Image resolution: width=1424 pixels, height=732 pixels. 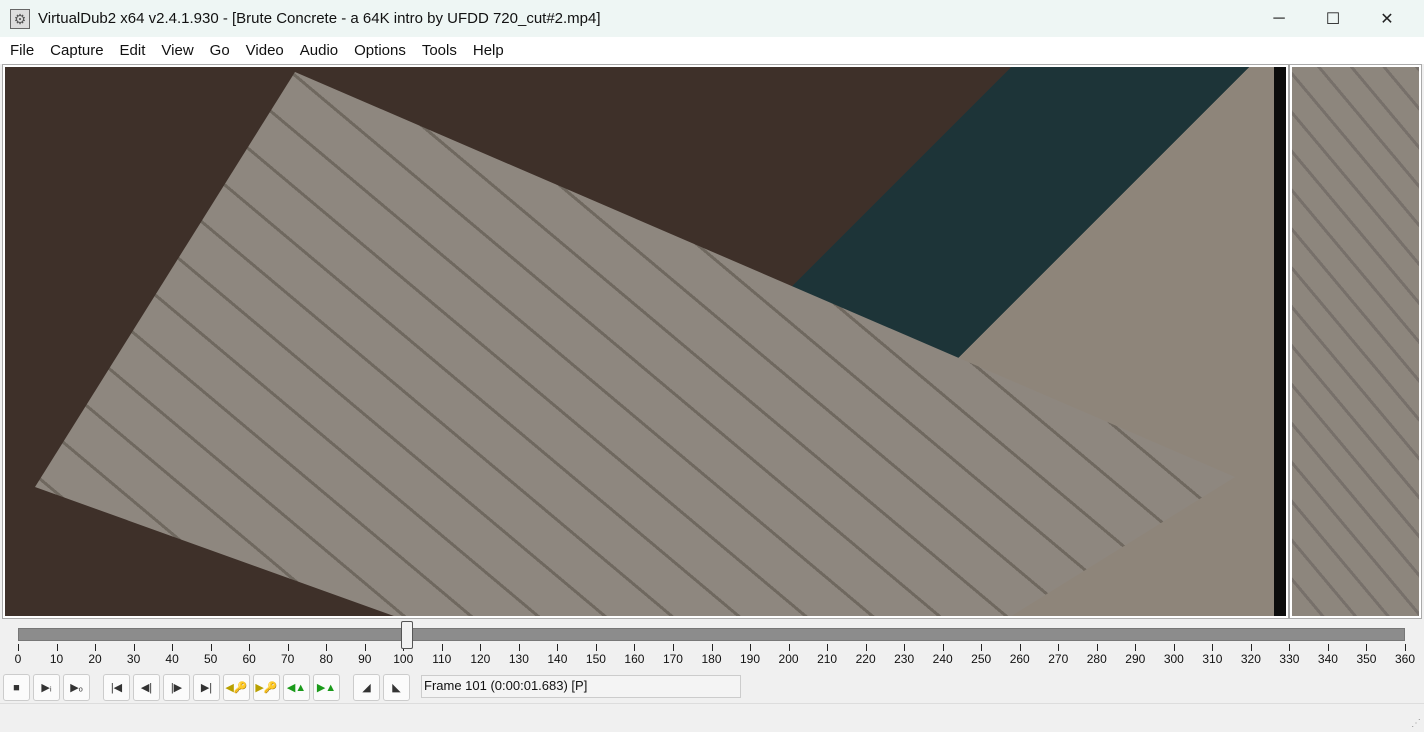 I want to click on next-frame-button: |▶, so click(x=176, y=687).